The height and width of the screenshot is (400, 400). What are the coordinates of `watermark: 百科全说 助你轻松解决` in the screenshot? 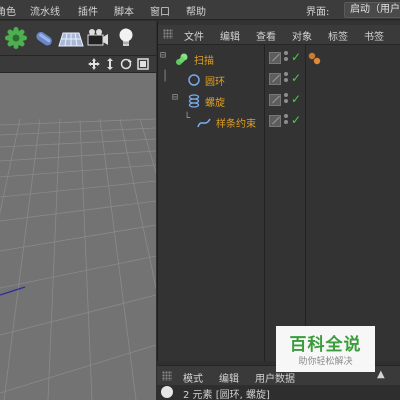 It's located at (325, 349).